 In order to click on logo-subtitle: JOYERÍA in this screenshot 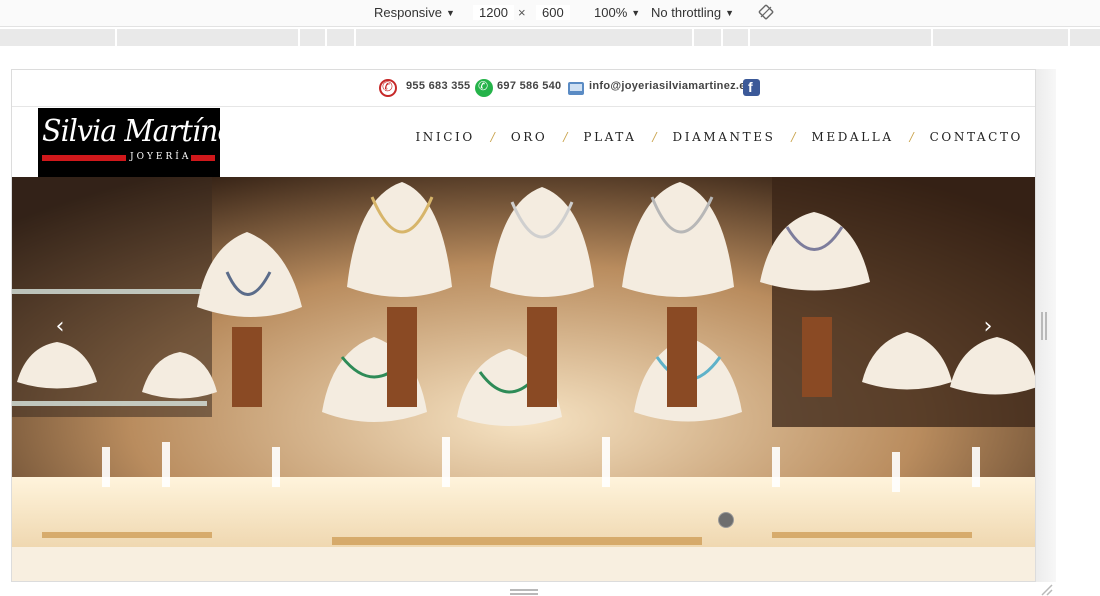, I will do `click(161, 157)`.